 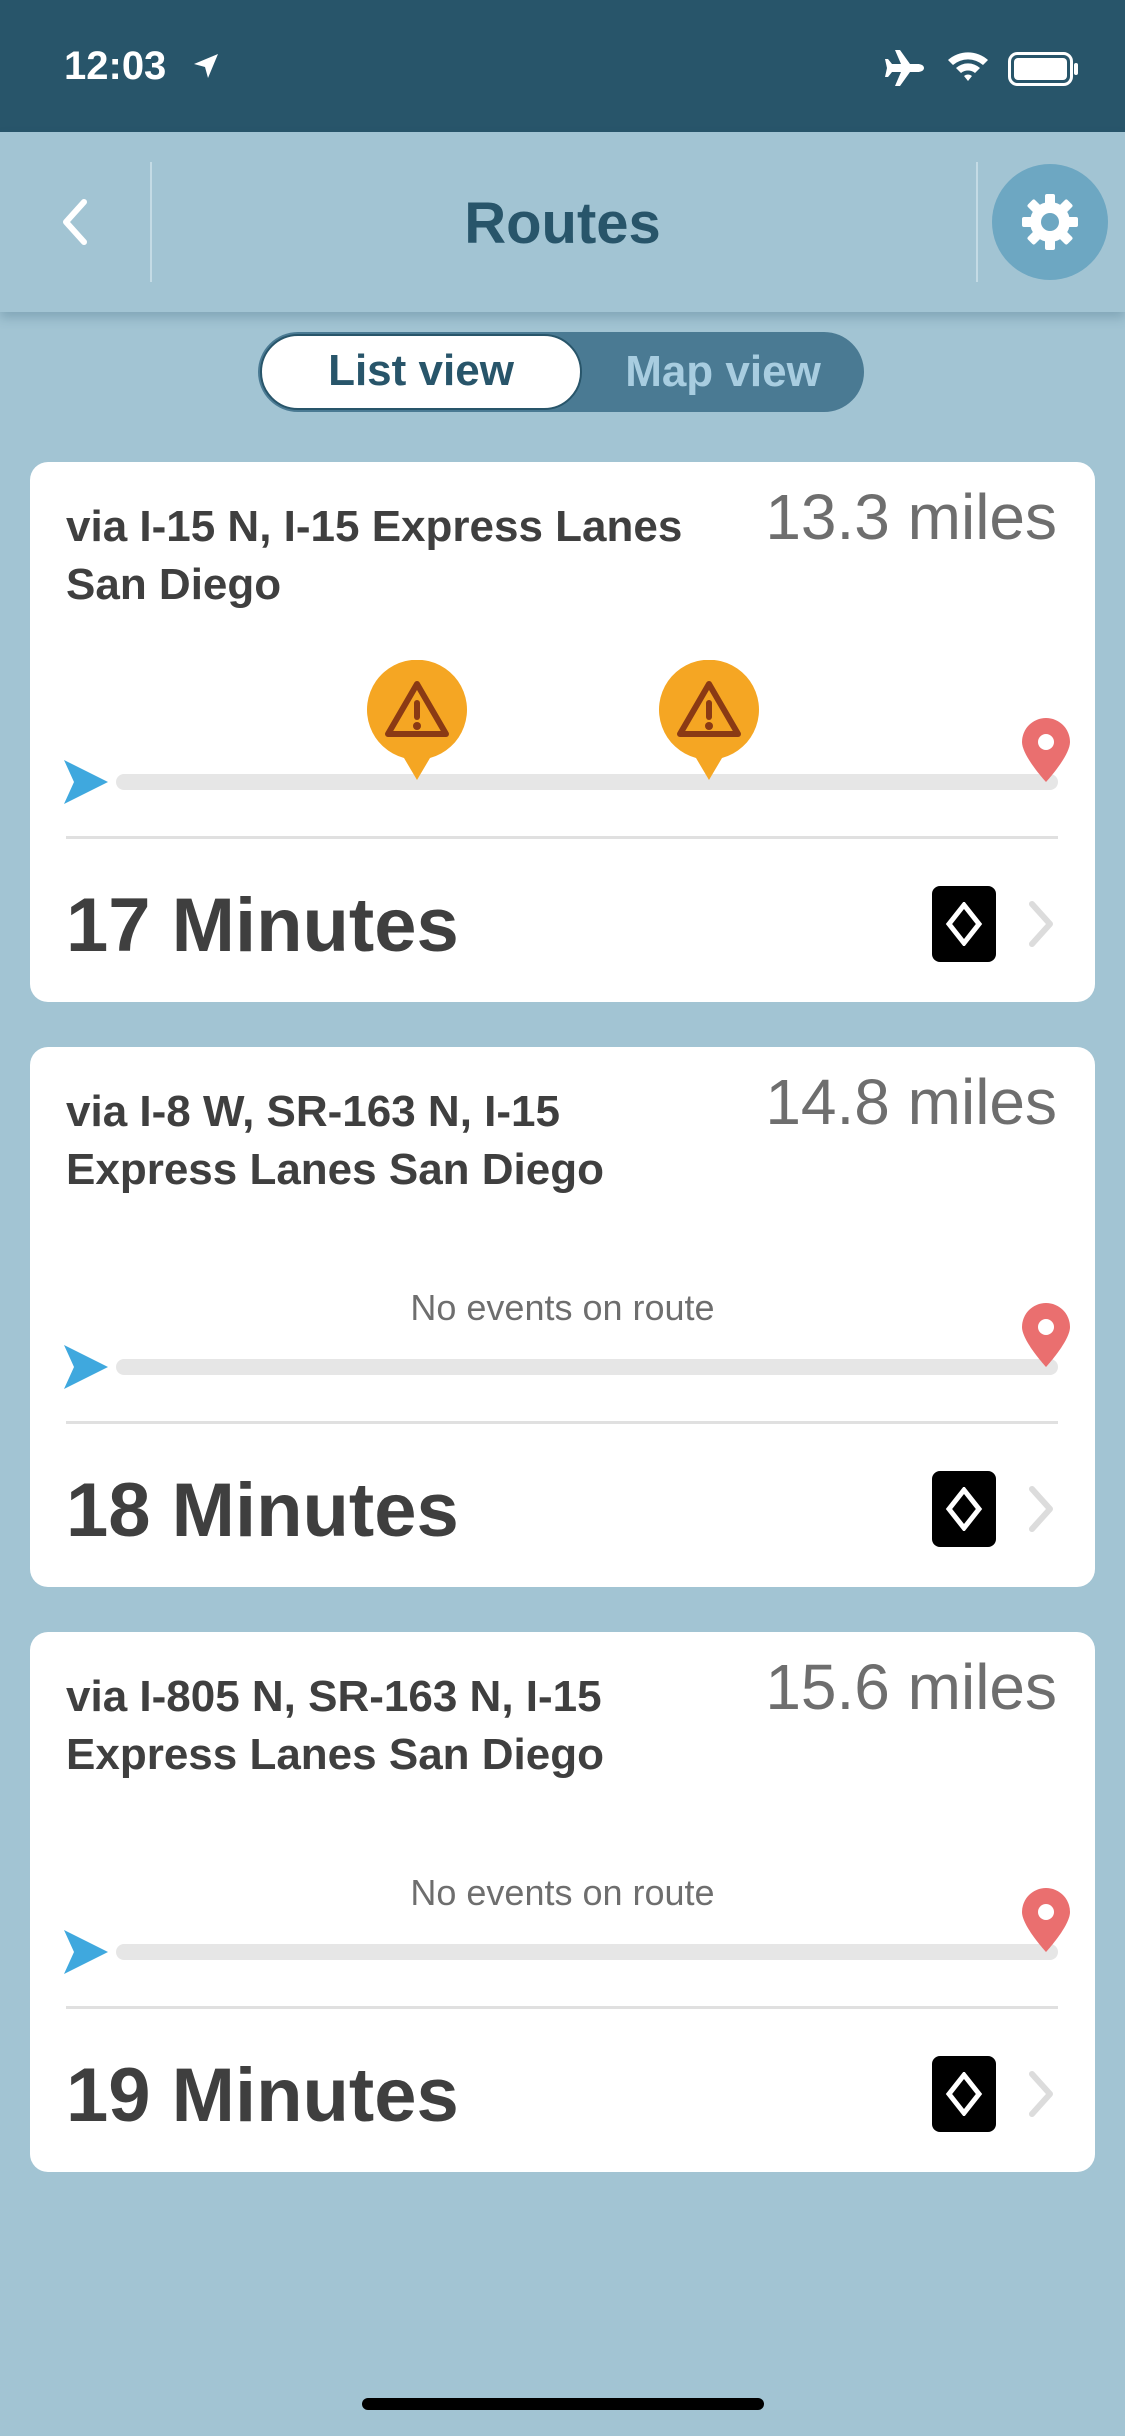 What do you see at coordinates (906, 70) in the screenshot?
I see `airplane-icon` at bounding box center [906, 70].